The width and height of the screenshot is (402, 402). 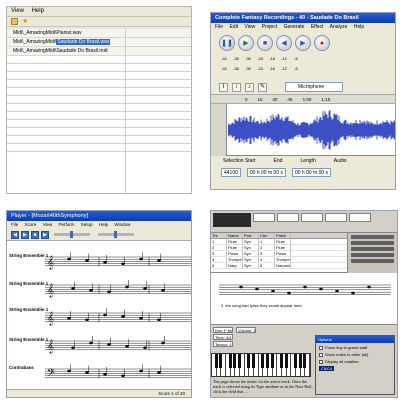 I want to click on record-meter: -42 -36 -30 -24 -18 -12 -6, so click(x=307, y=70).